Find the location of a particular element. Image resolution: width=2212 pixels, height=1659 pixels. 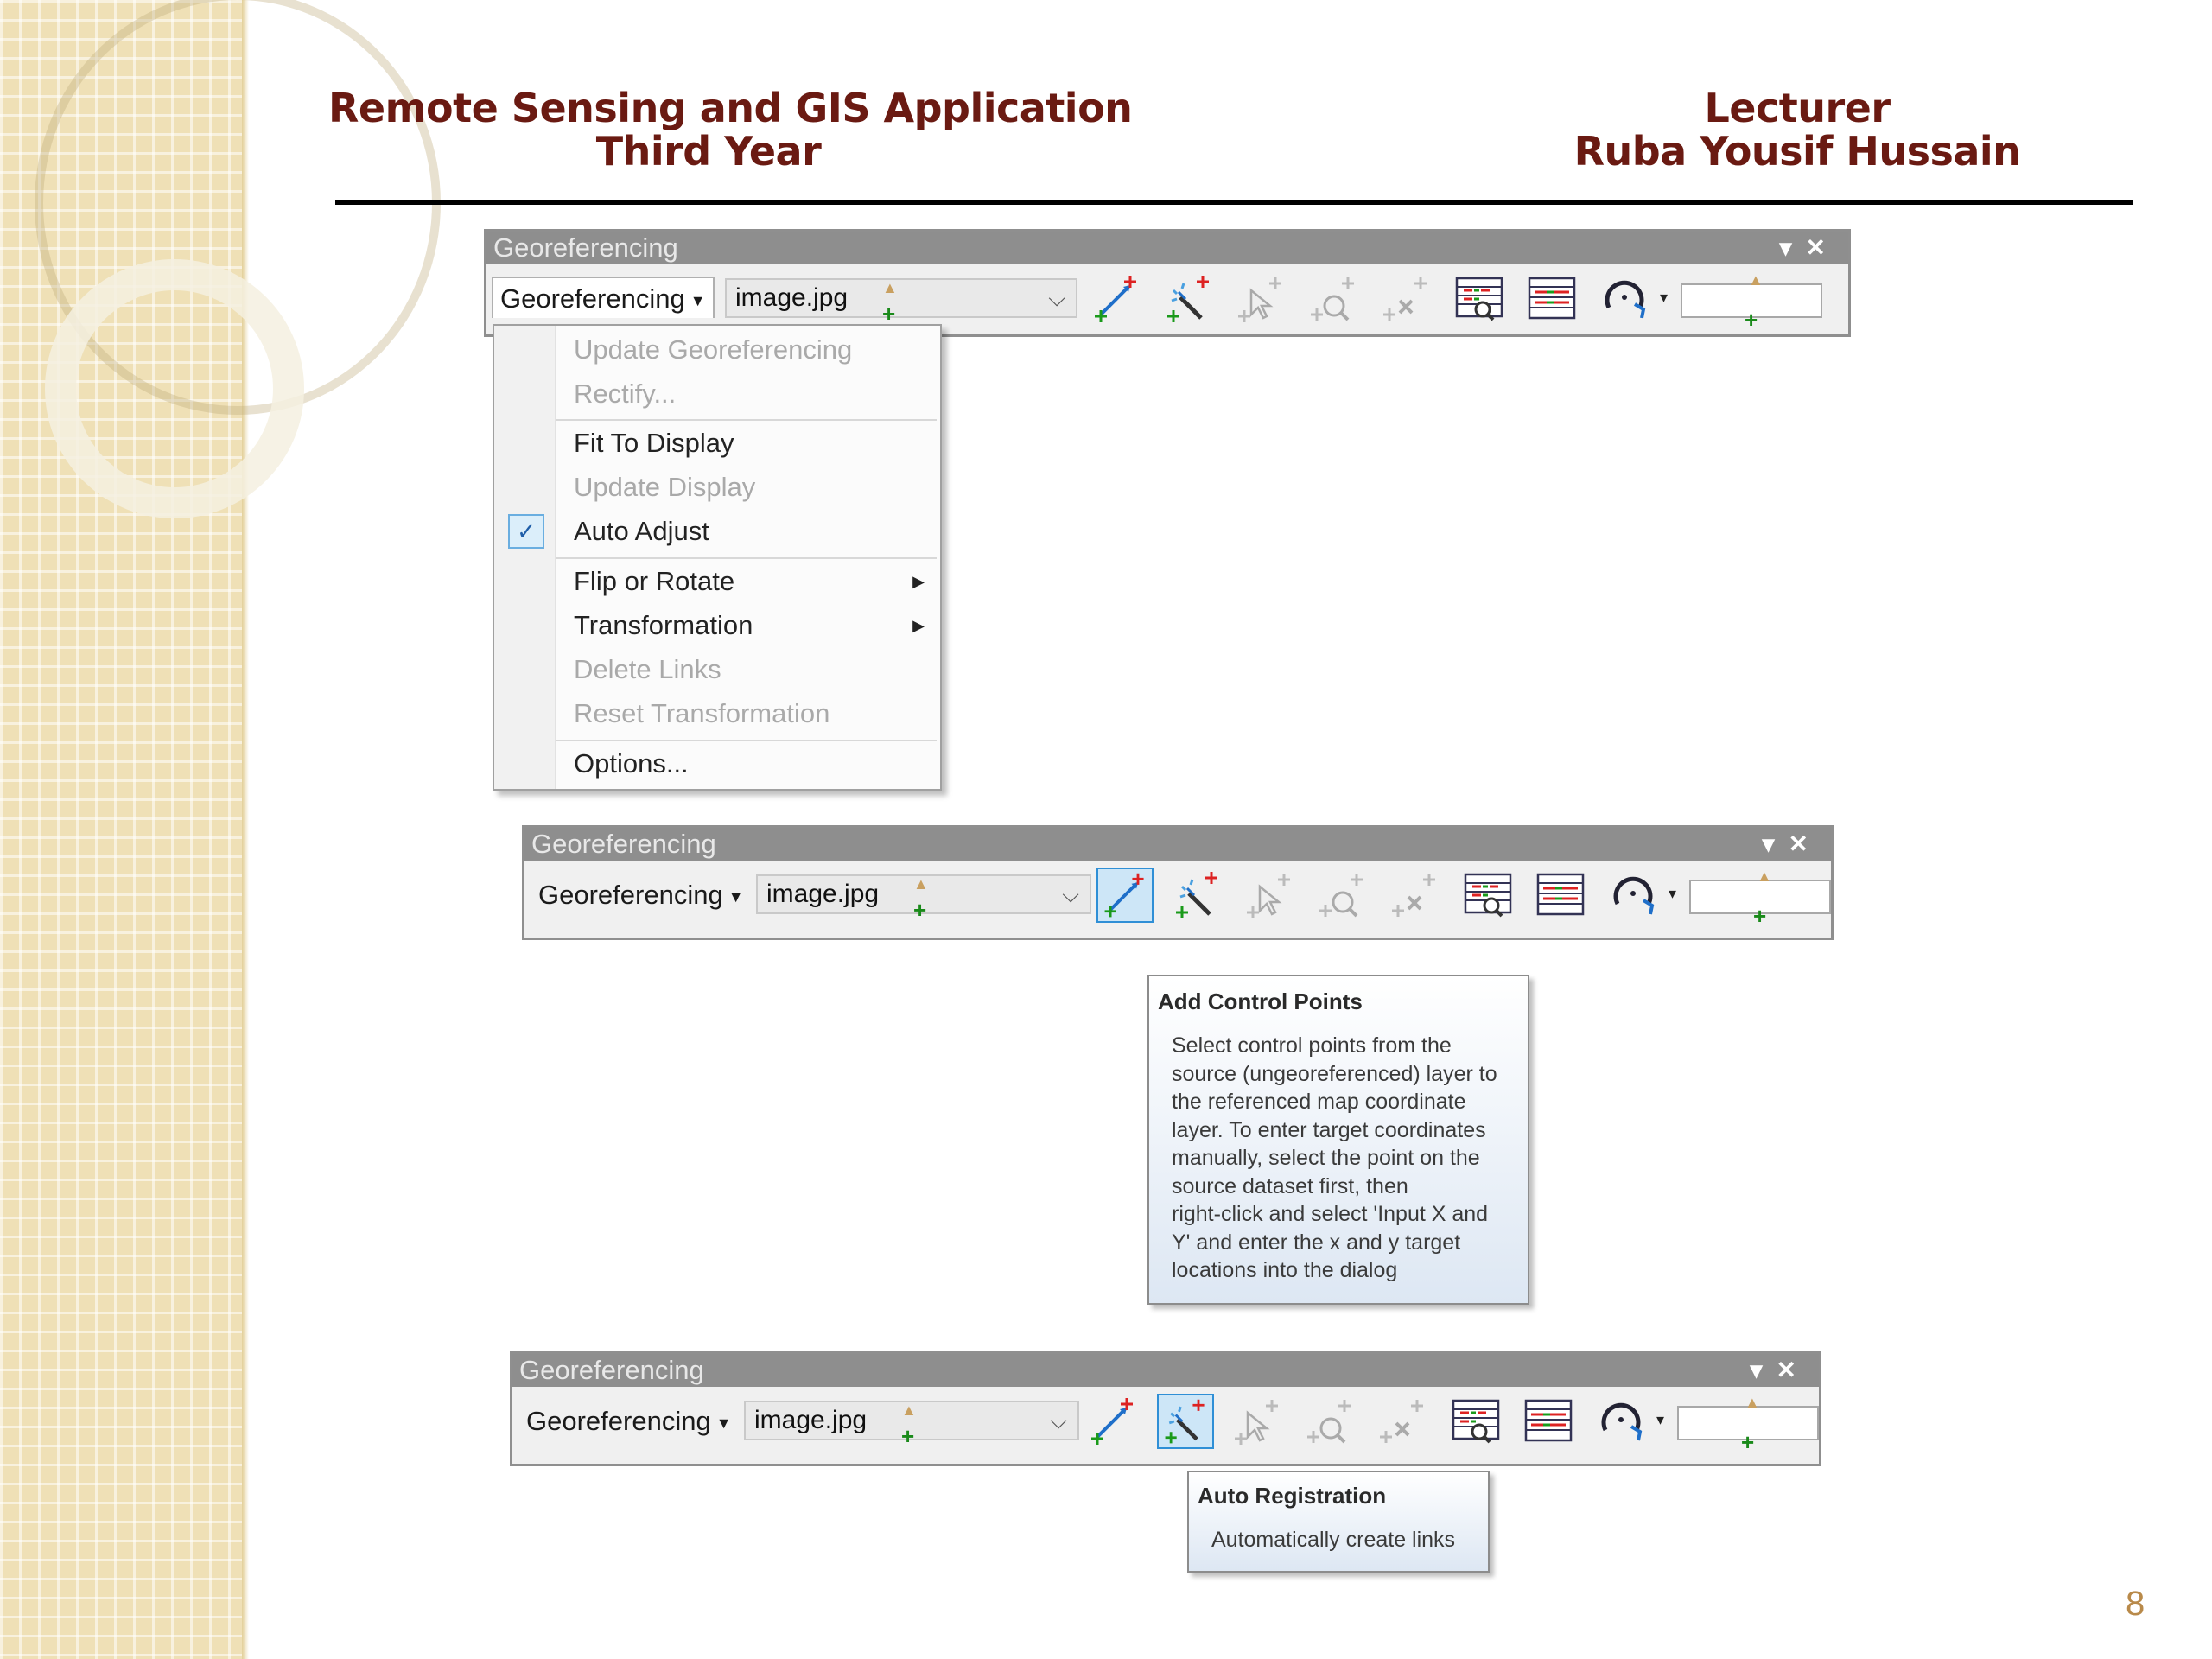

tooltip-line: locations into the dialog is located at coordinates (1285, 1270).